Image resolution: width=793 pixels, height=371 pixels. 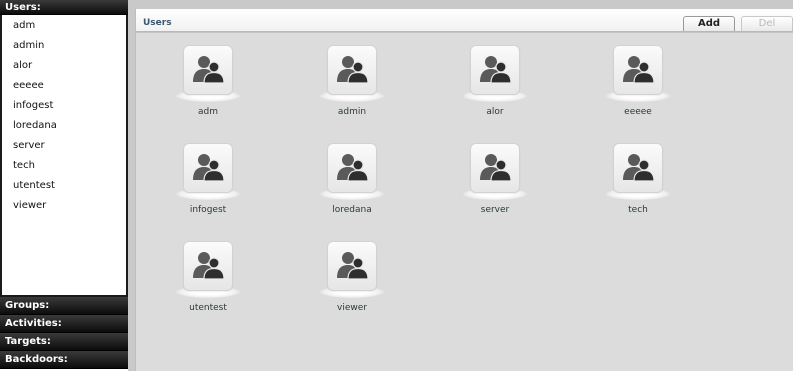 I want to click on user-tile-label: admin, so click(x=352, y=112).